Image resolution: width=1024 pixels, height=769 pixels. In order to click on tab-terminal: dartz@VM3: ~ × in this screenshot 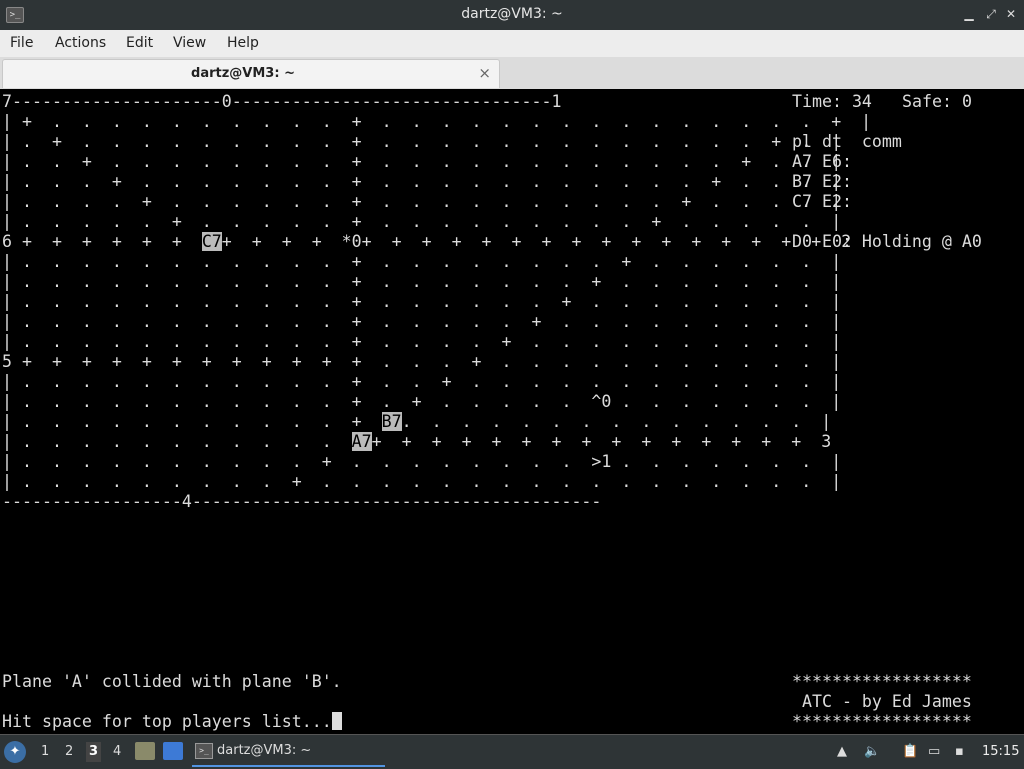, I will do `click(251, 73)`.